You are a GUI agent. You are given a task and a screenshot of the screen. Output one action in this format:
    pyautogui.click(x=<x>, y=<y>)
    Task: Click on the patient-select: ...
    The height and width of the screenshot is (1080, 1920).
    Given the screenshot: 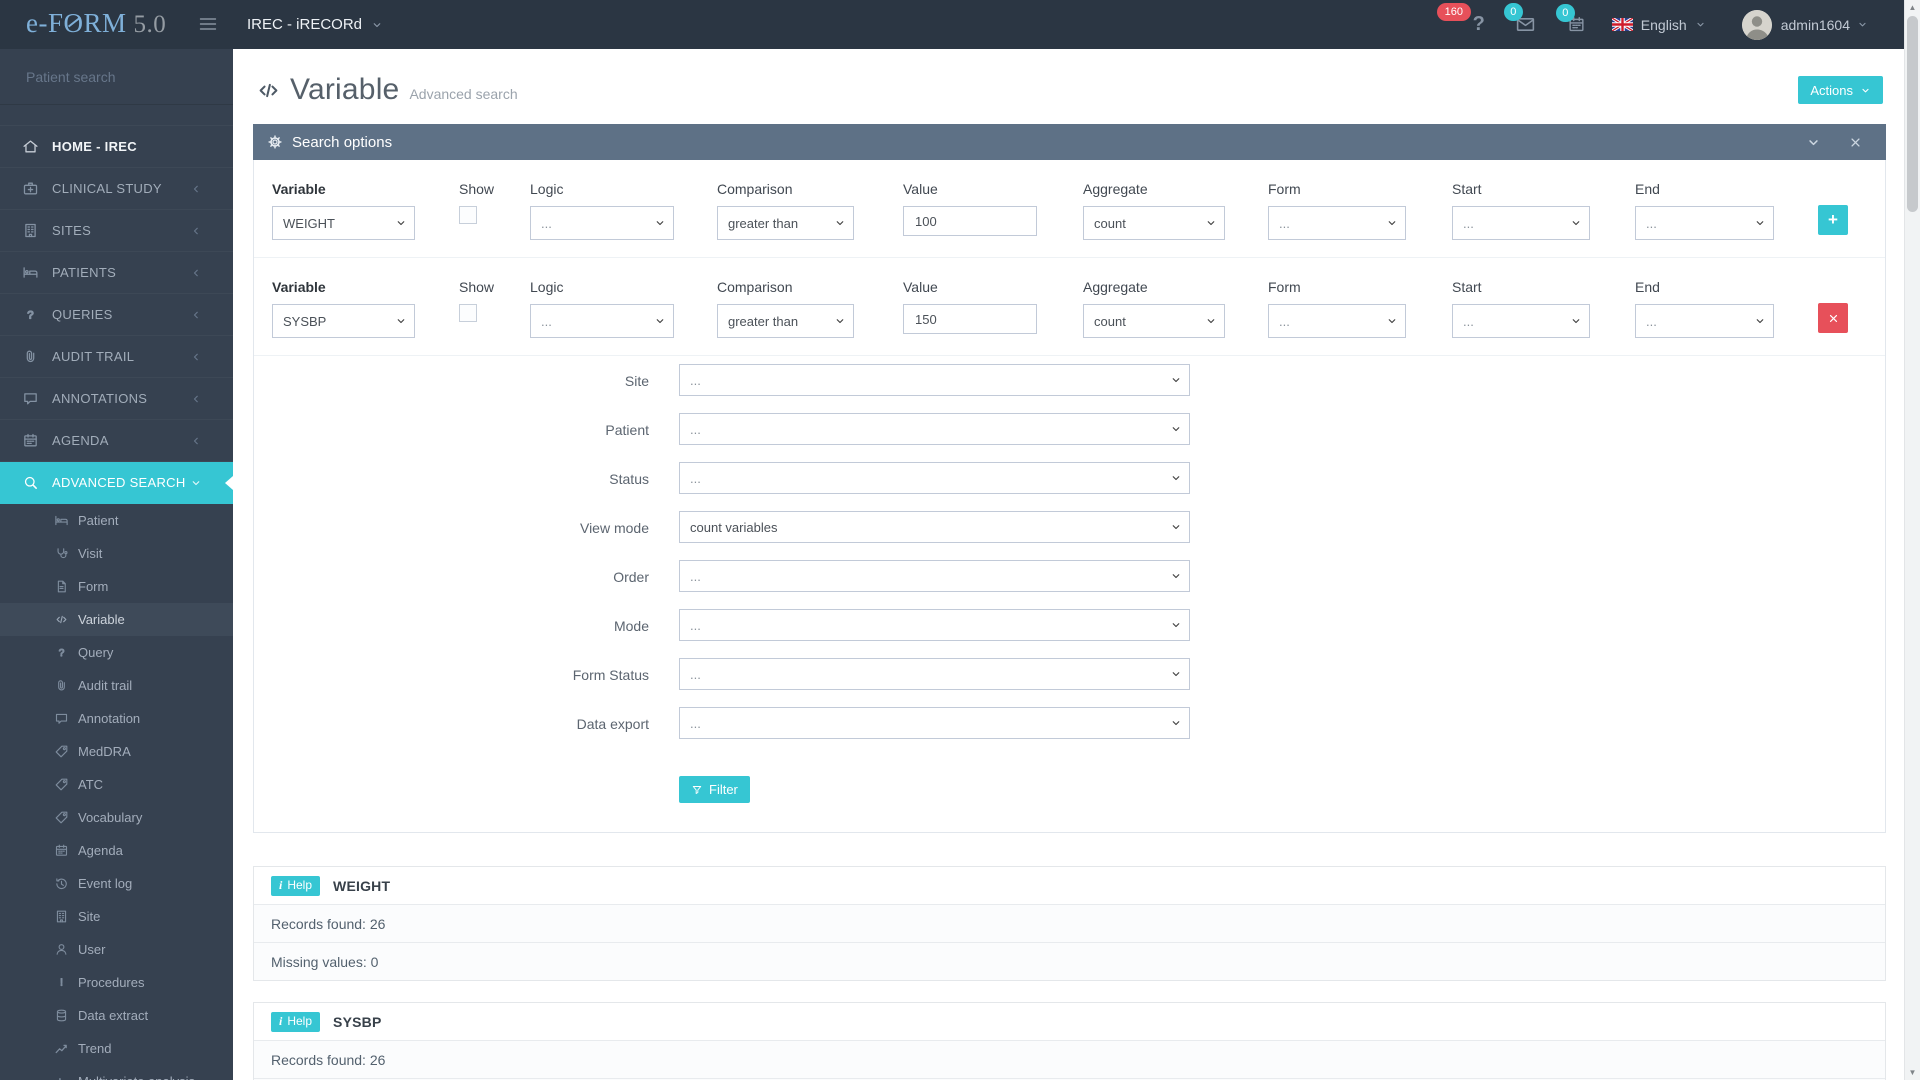 What is the action you would take?
    pyautogui.click(x=934, y=429)
    